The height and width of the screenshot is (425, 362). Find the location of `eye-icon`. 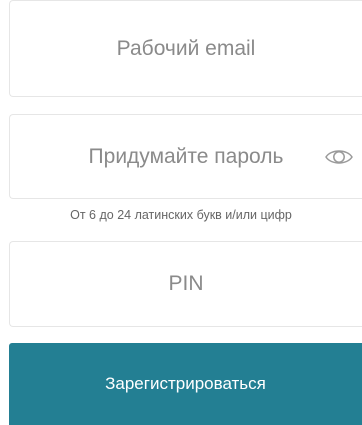

eye-icon is located at coordinates (339, 157).